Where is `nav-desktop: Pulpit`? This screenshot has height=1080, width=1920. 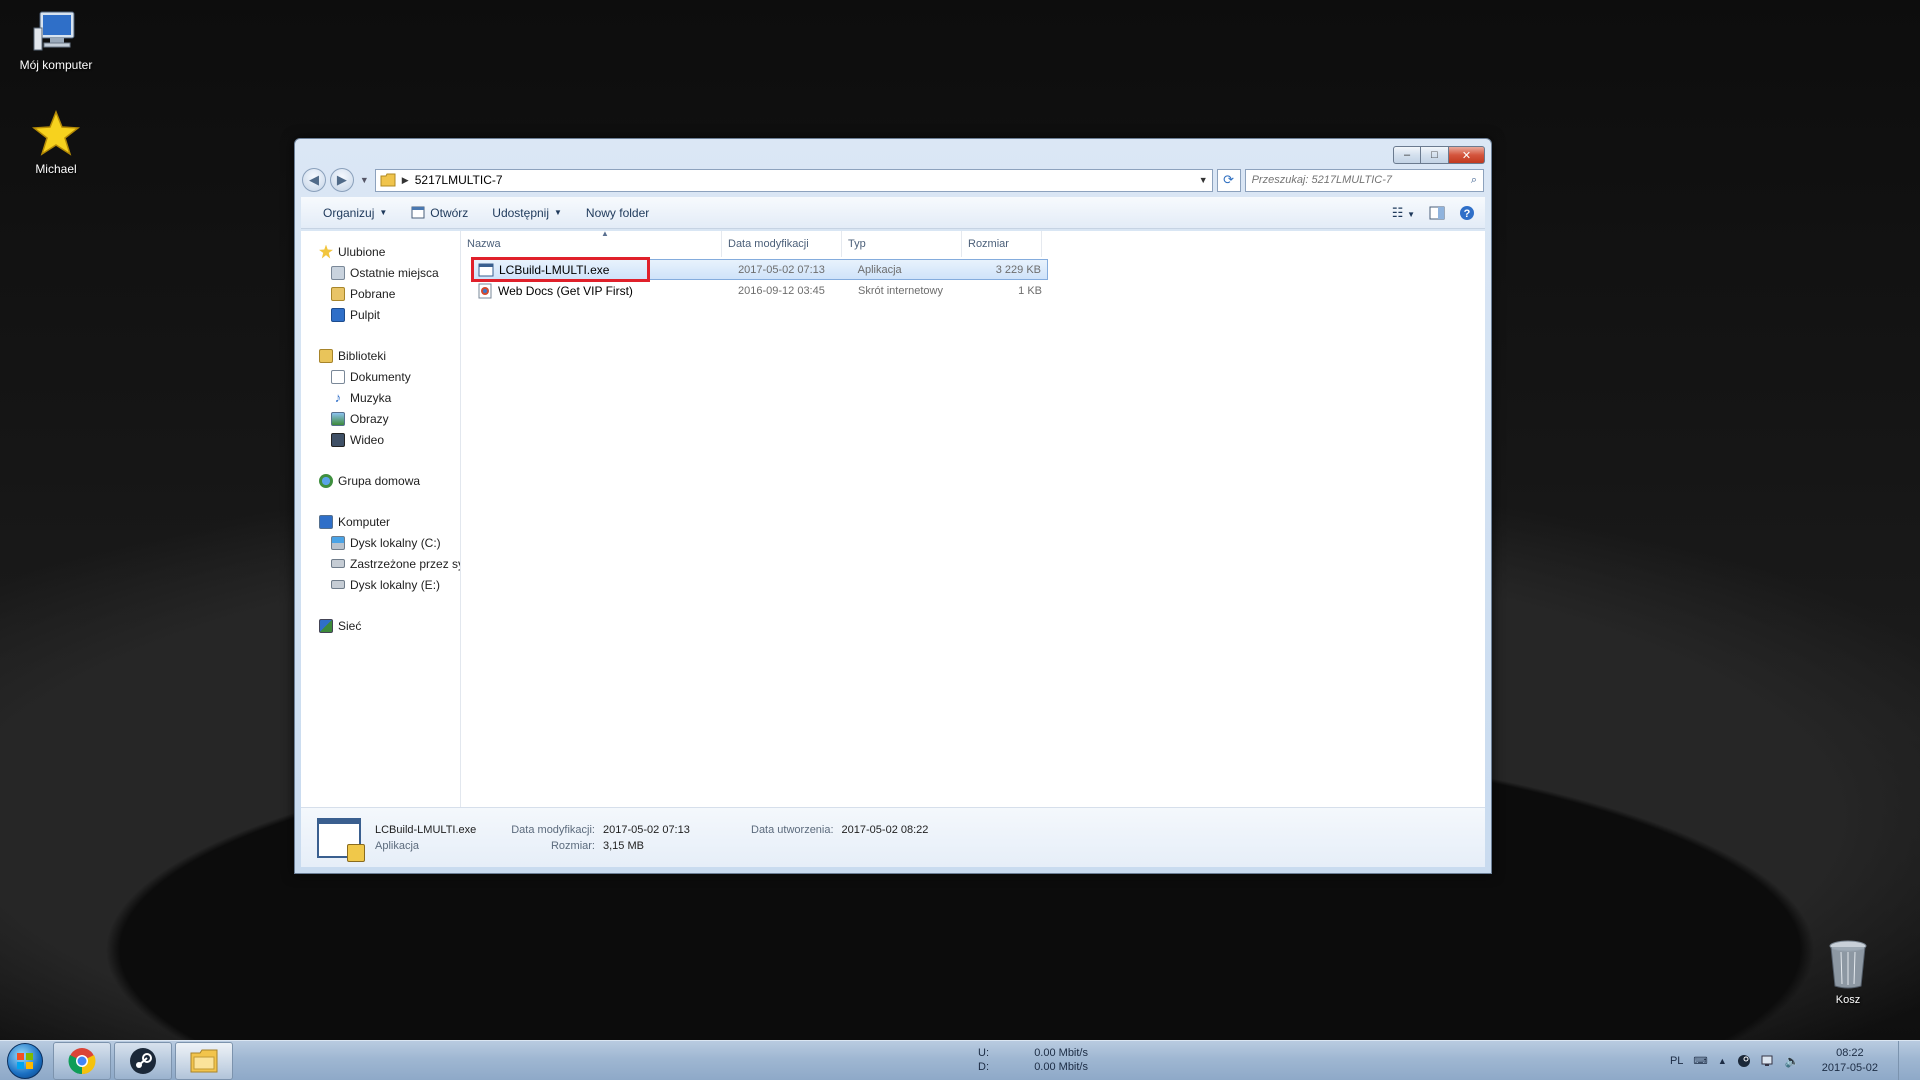 nav-desktop: Pulpit is located at coordinates (380, 314).